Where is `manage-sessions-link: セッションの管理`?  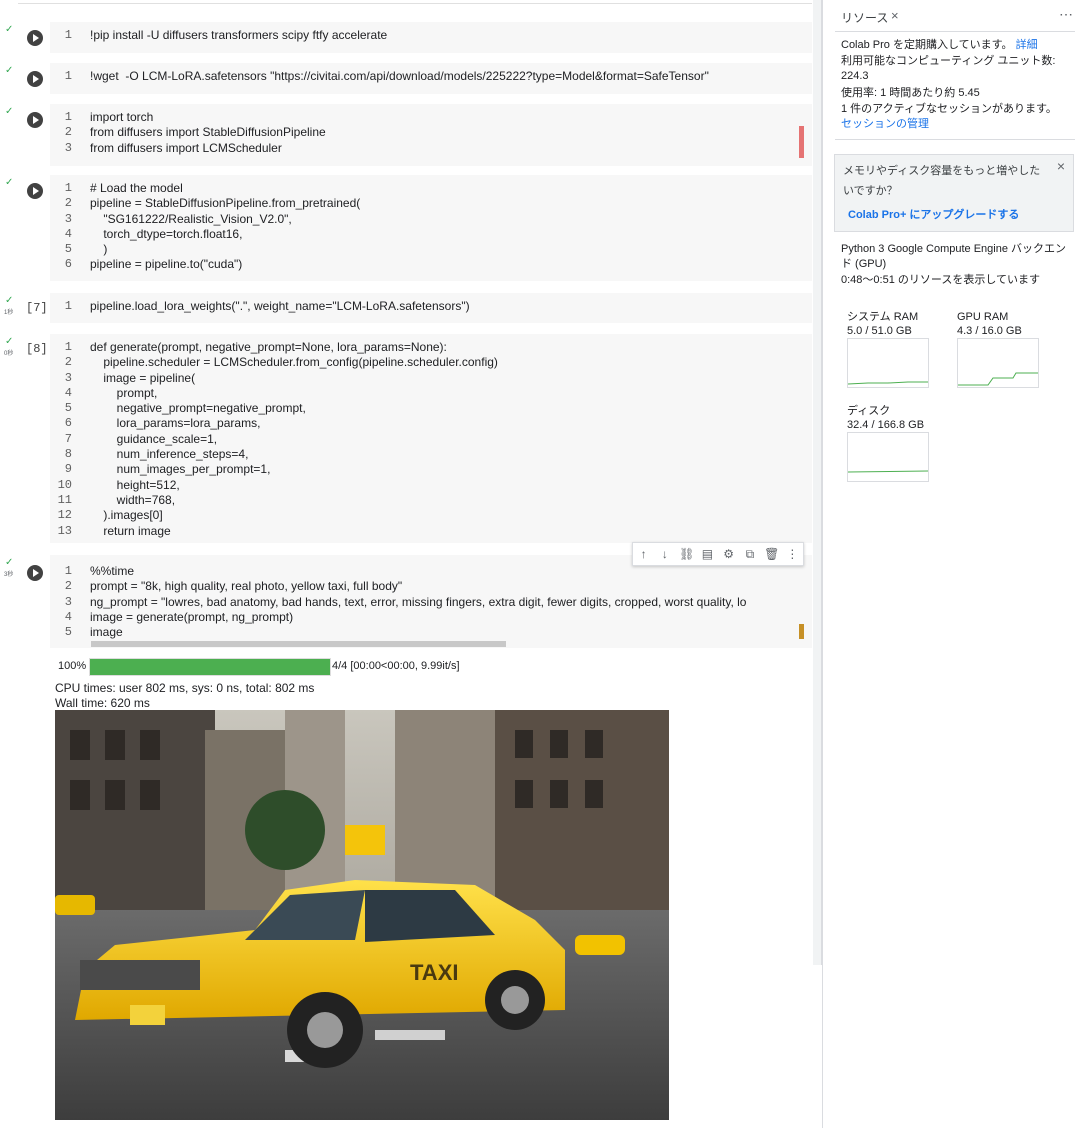 manage-sessions-link: セッションの管理 is located at coordinates (885, 124).